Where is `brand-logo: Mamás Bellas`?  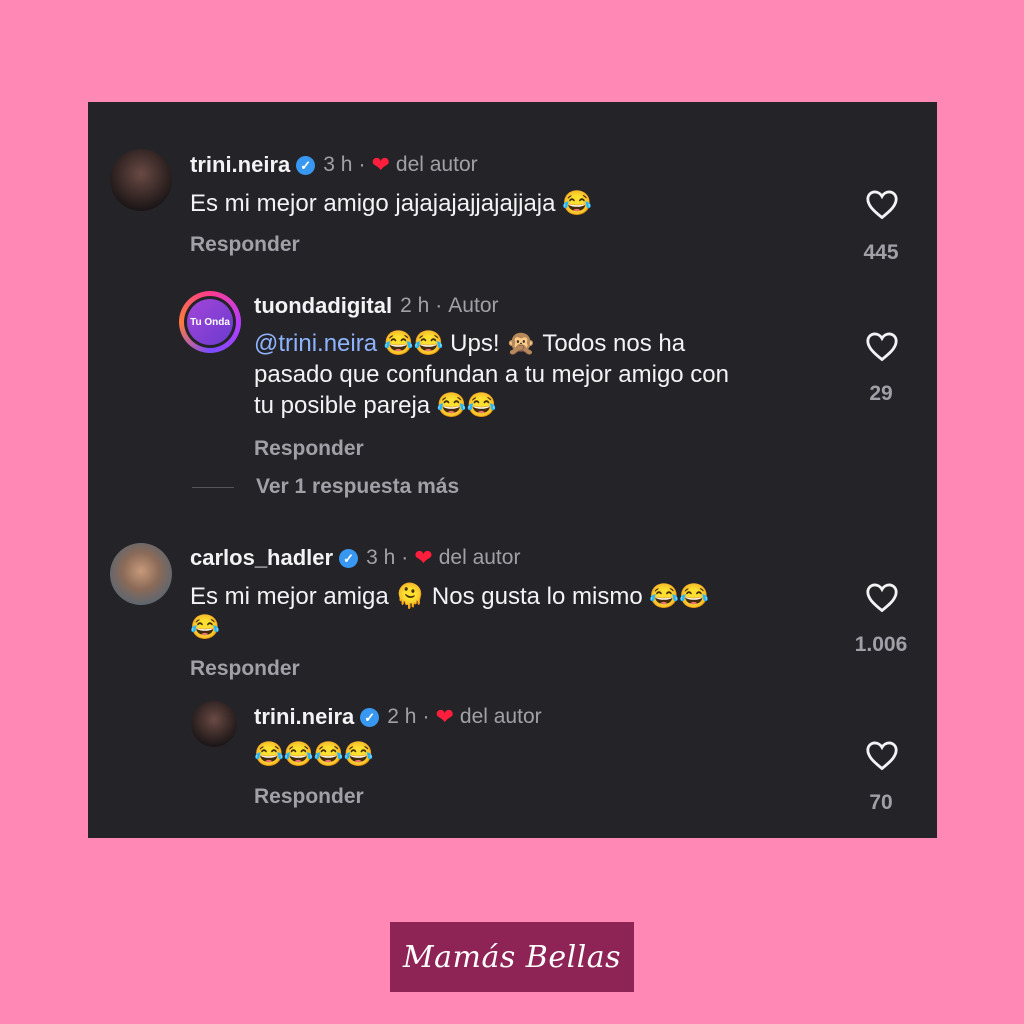 brand-logo: Mamás Bellas is located at coordinates (512, 957).